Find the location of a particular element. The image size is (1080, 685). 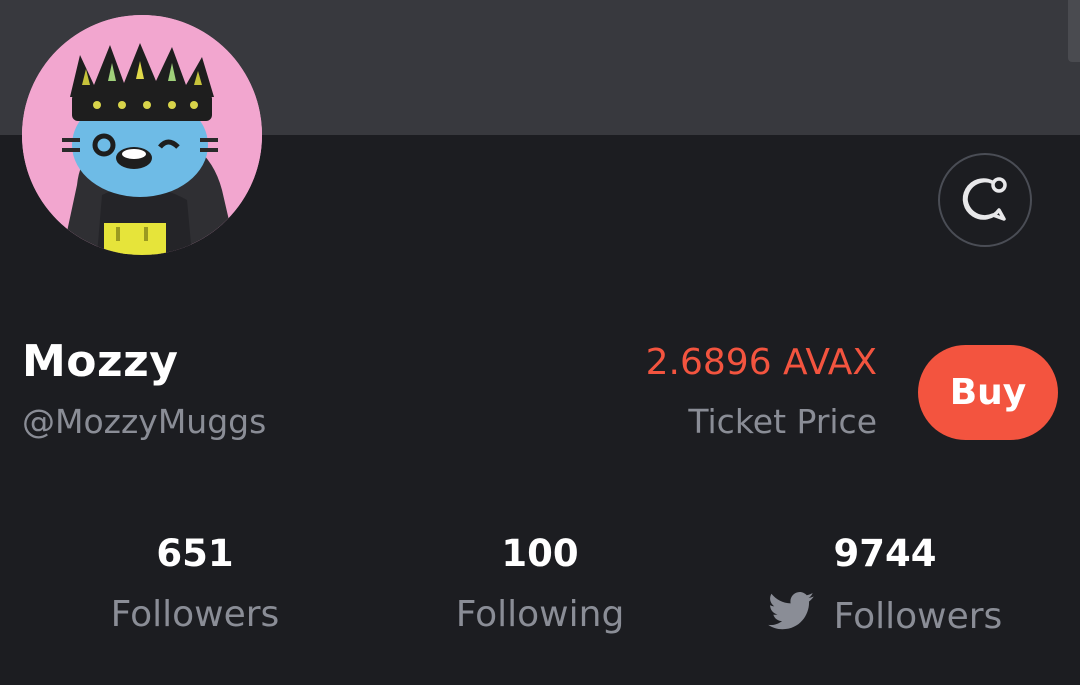

following-count: 100 is located at coordinates (540, 553).